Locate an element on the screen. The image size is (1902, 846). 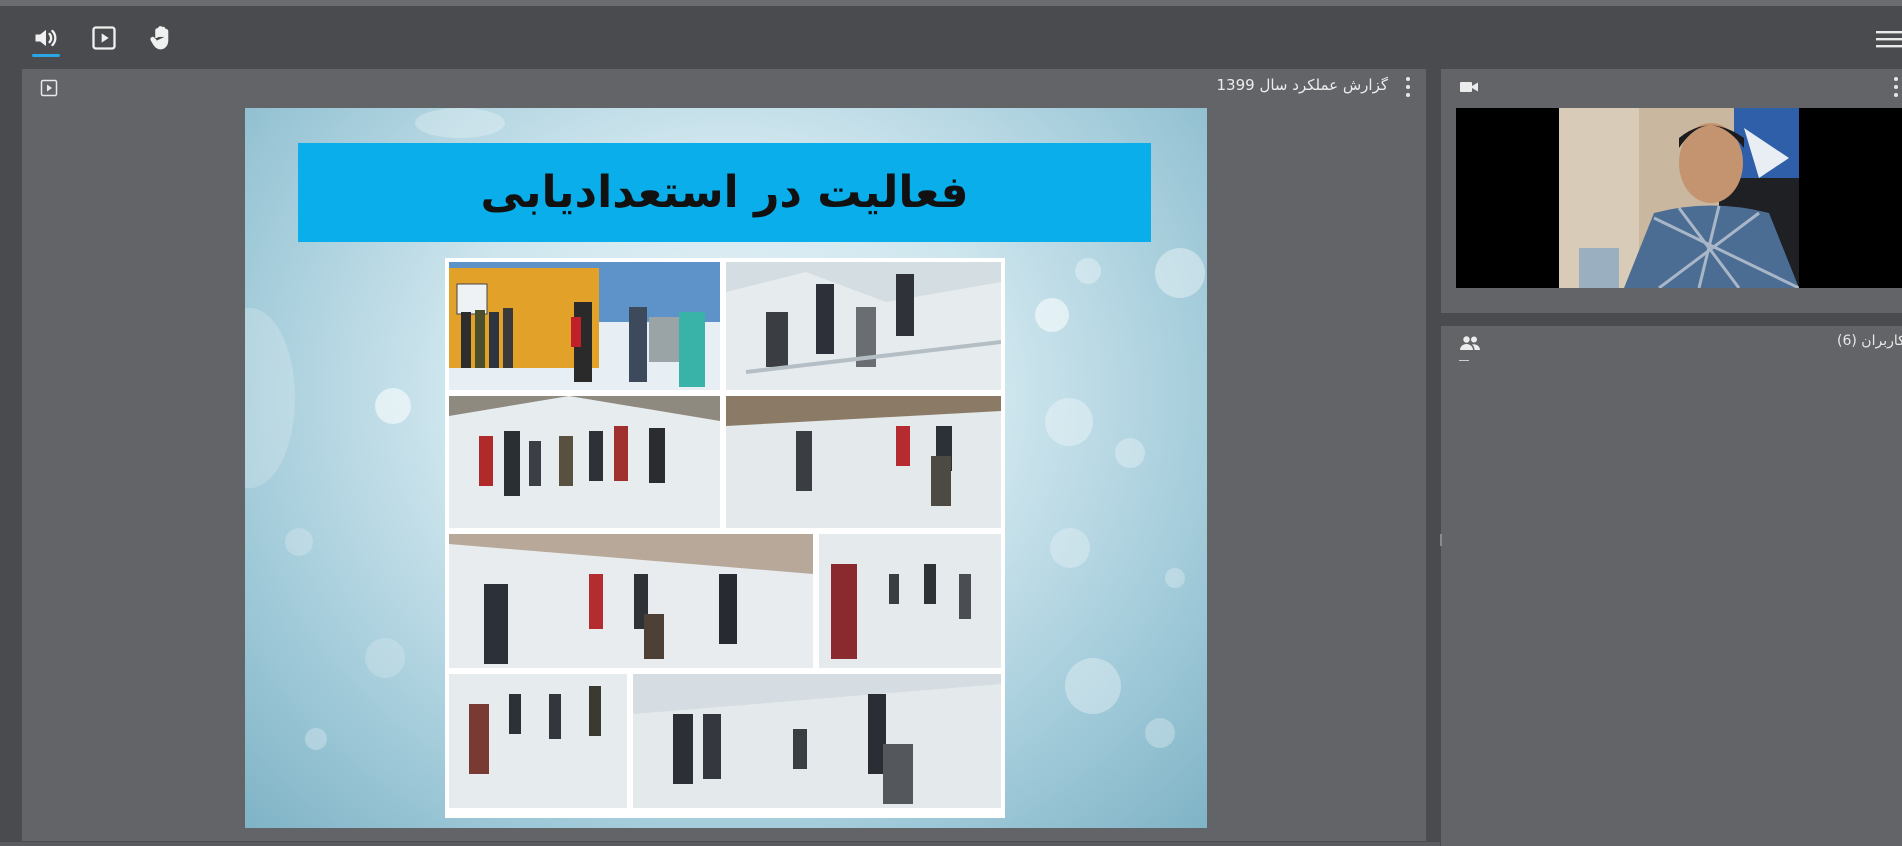
webcam-panel is located at coordinates (1671, 191).